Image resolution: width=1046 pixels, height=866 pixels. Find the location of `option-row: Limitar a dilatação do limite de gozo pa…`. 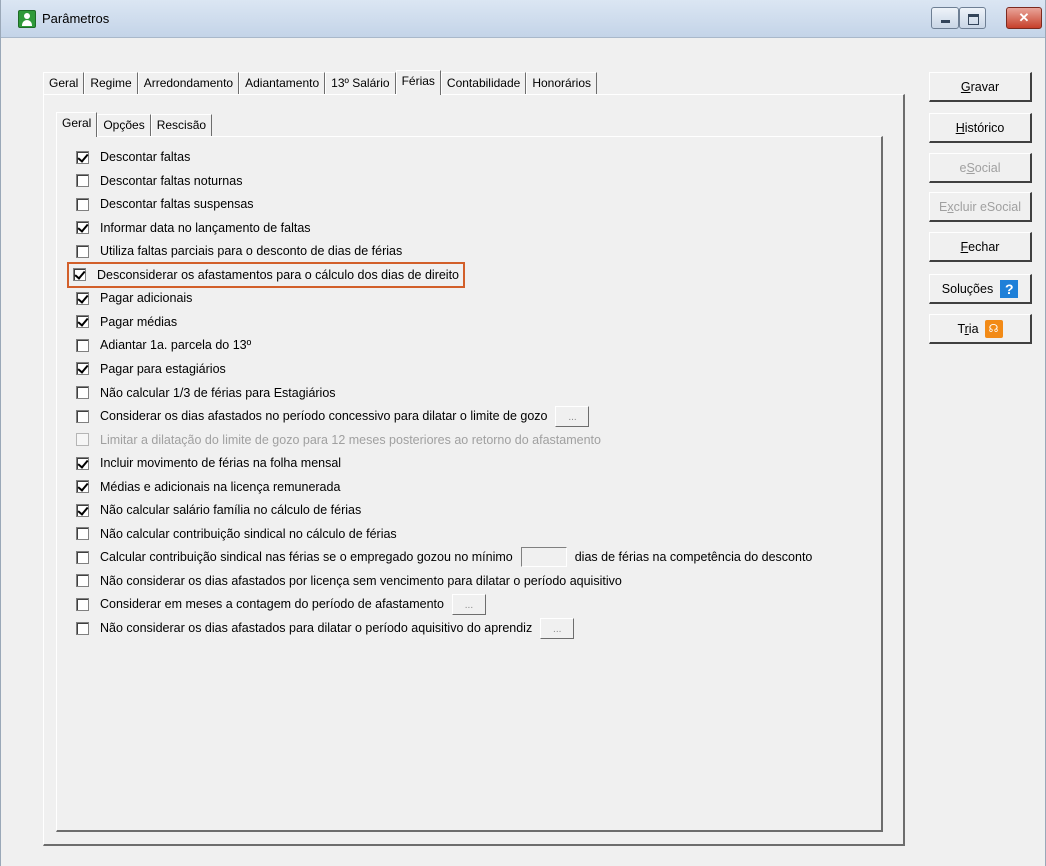

option-row: Limitar a dilatação do limite de gozo pa… is located at coordinates (338, 440).